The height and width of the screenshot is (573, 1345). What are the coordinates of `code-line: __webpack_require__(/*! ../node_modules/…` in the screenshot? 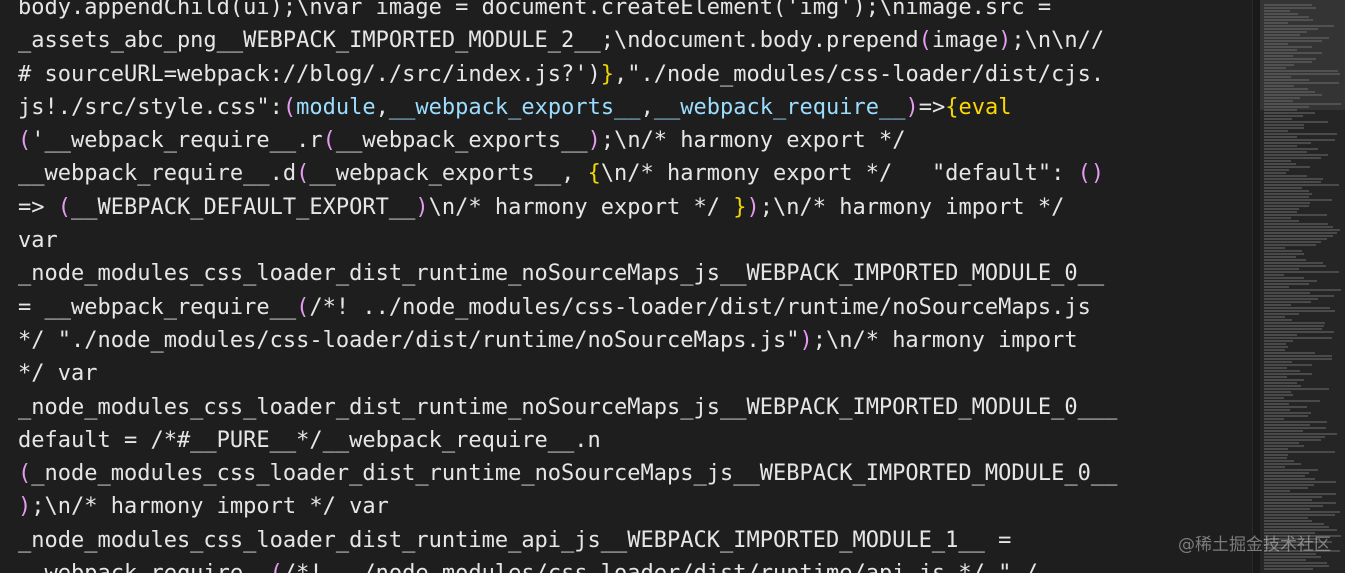 It's located at (567, 565).